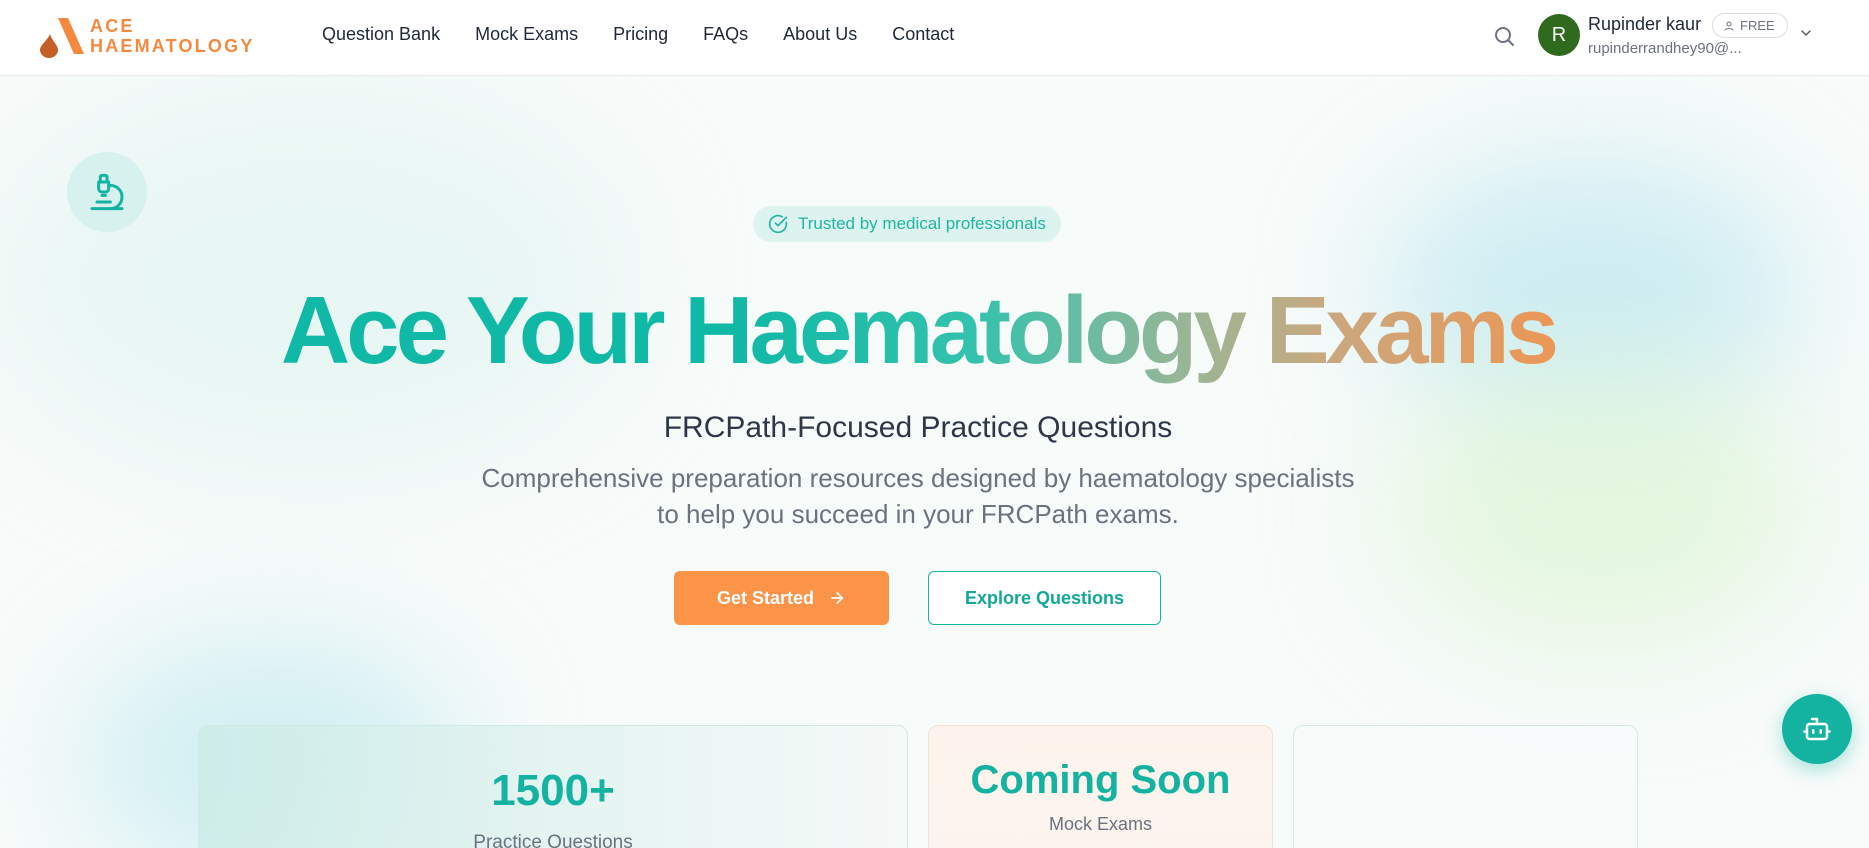 The width and height of the screenshot is (1869, 848). Describe the element at coordinates (1806, 33) in the screenshot. I see `chevron-down-icon` at that location.